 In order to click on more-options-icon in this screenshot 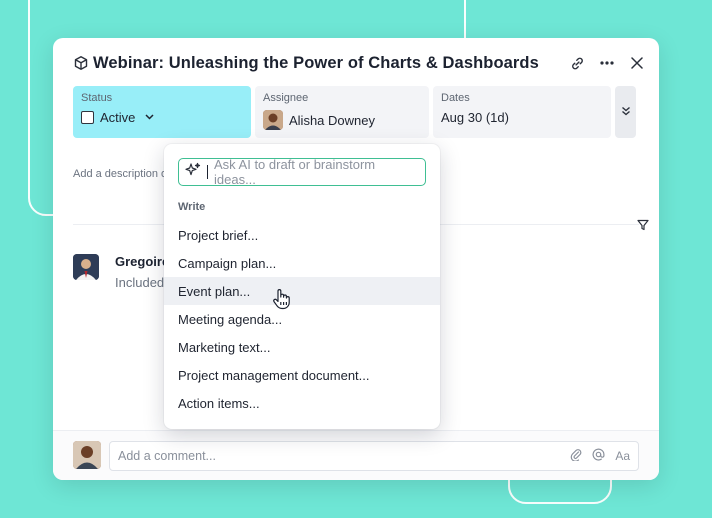, I will do `click(607, 63)`.